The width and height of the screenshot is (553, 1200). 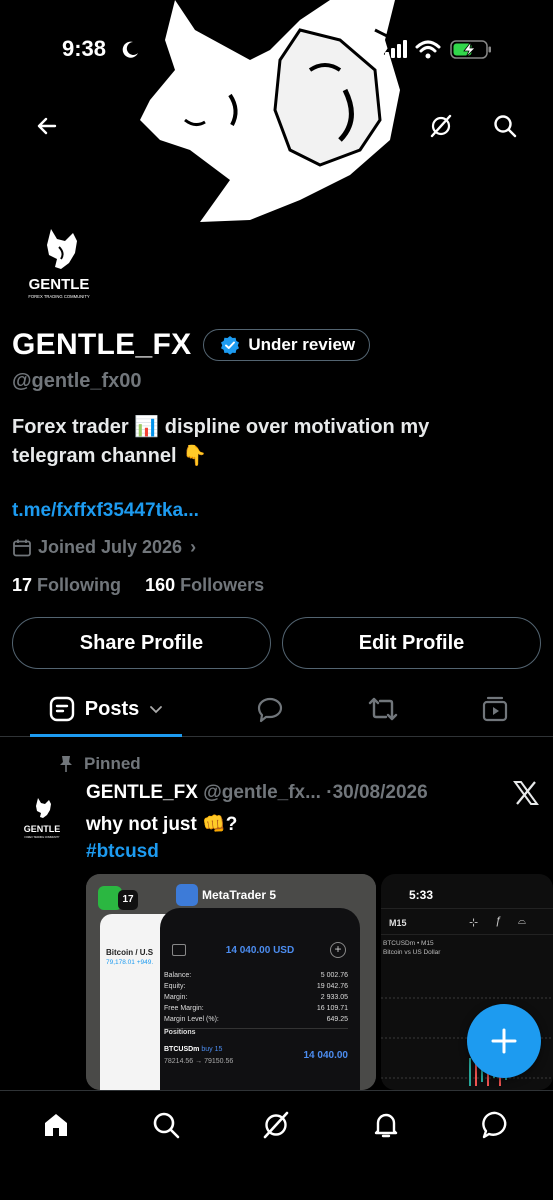 I want to click on nav-notifications, so click(x=386, y=1125).